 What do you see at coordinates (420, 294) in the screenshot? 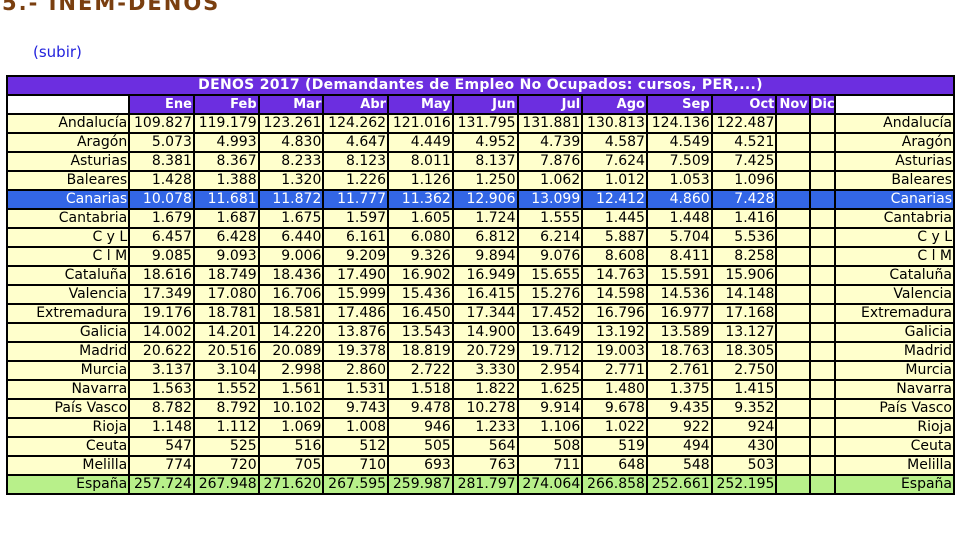
I see `value-cell: 15.436` at bounding box center [420, 294].